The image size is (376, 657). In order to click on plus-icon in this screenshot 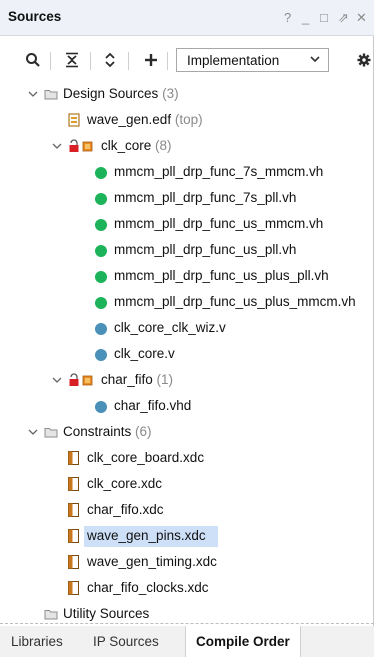, I will do `click(151, 60)`.